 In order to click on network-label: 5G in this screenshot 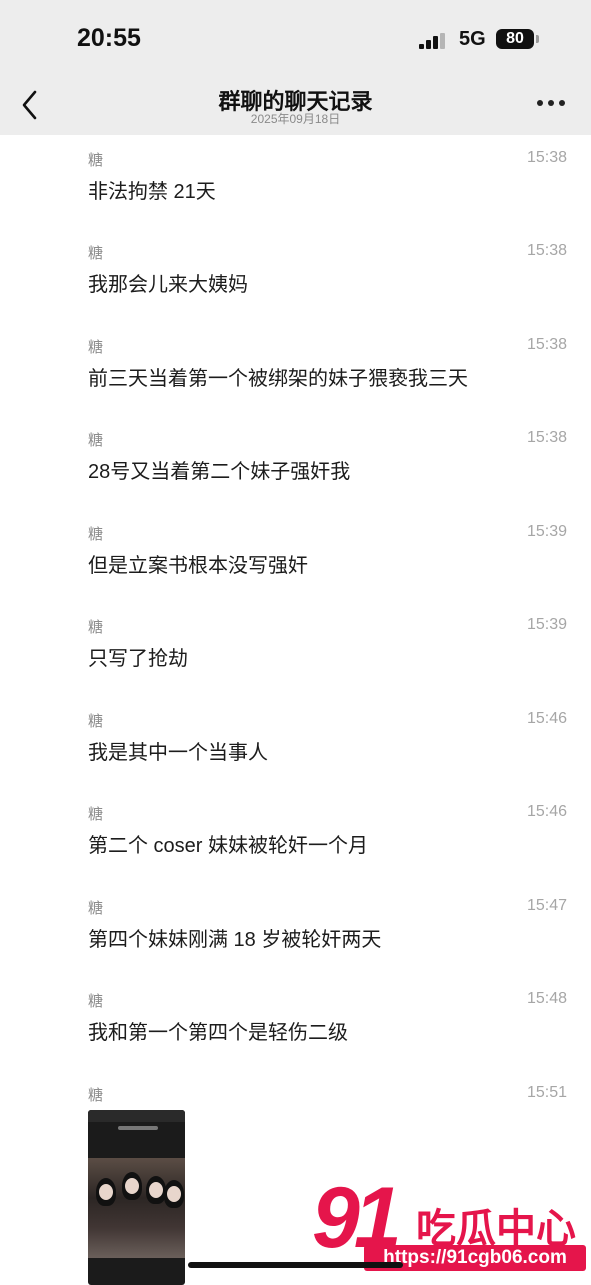, I will do `click(472, 39)`.